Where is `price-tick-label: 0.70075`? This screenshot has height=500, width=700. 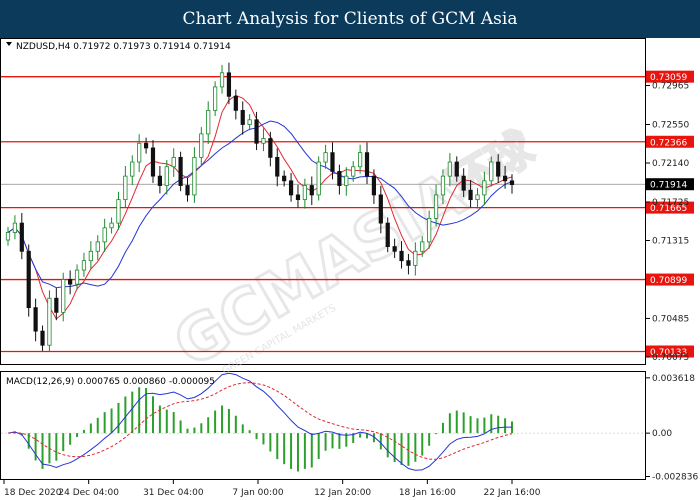
price-tick-label: 0.70075 is located at coordinates (670, 358).